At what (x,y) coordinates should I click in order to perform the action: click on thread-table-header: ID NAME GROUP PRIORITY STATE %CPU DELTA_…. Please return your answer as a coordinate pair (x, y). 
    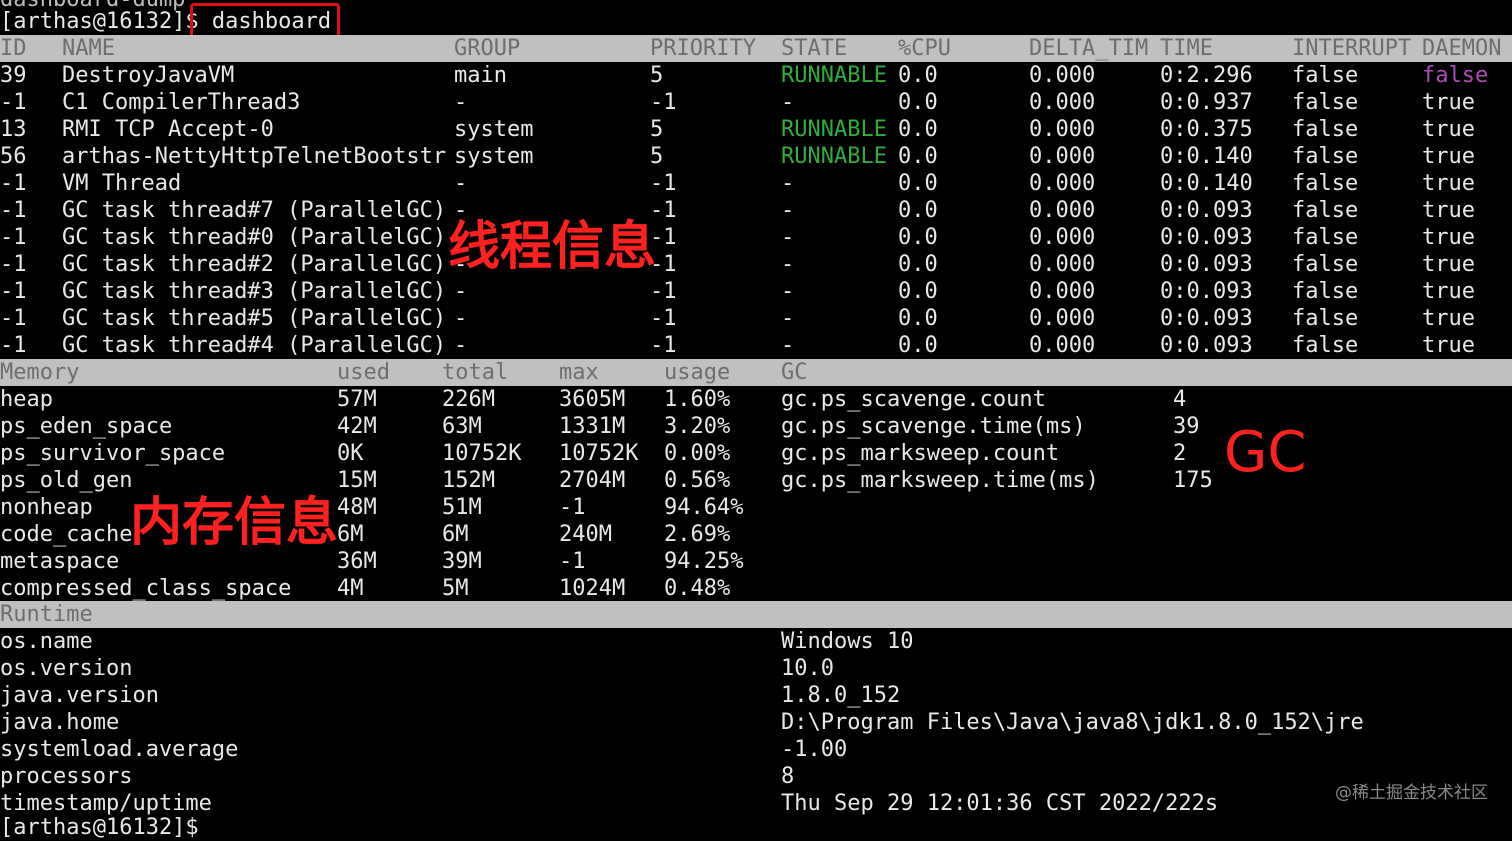
    Looking at the image, I should click on (756, 48).